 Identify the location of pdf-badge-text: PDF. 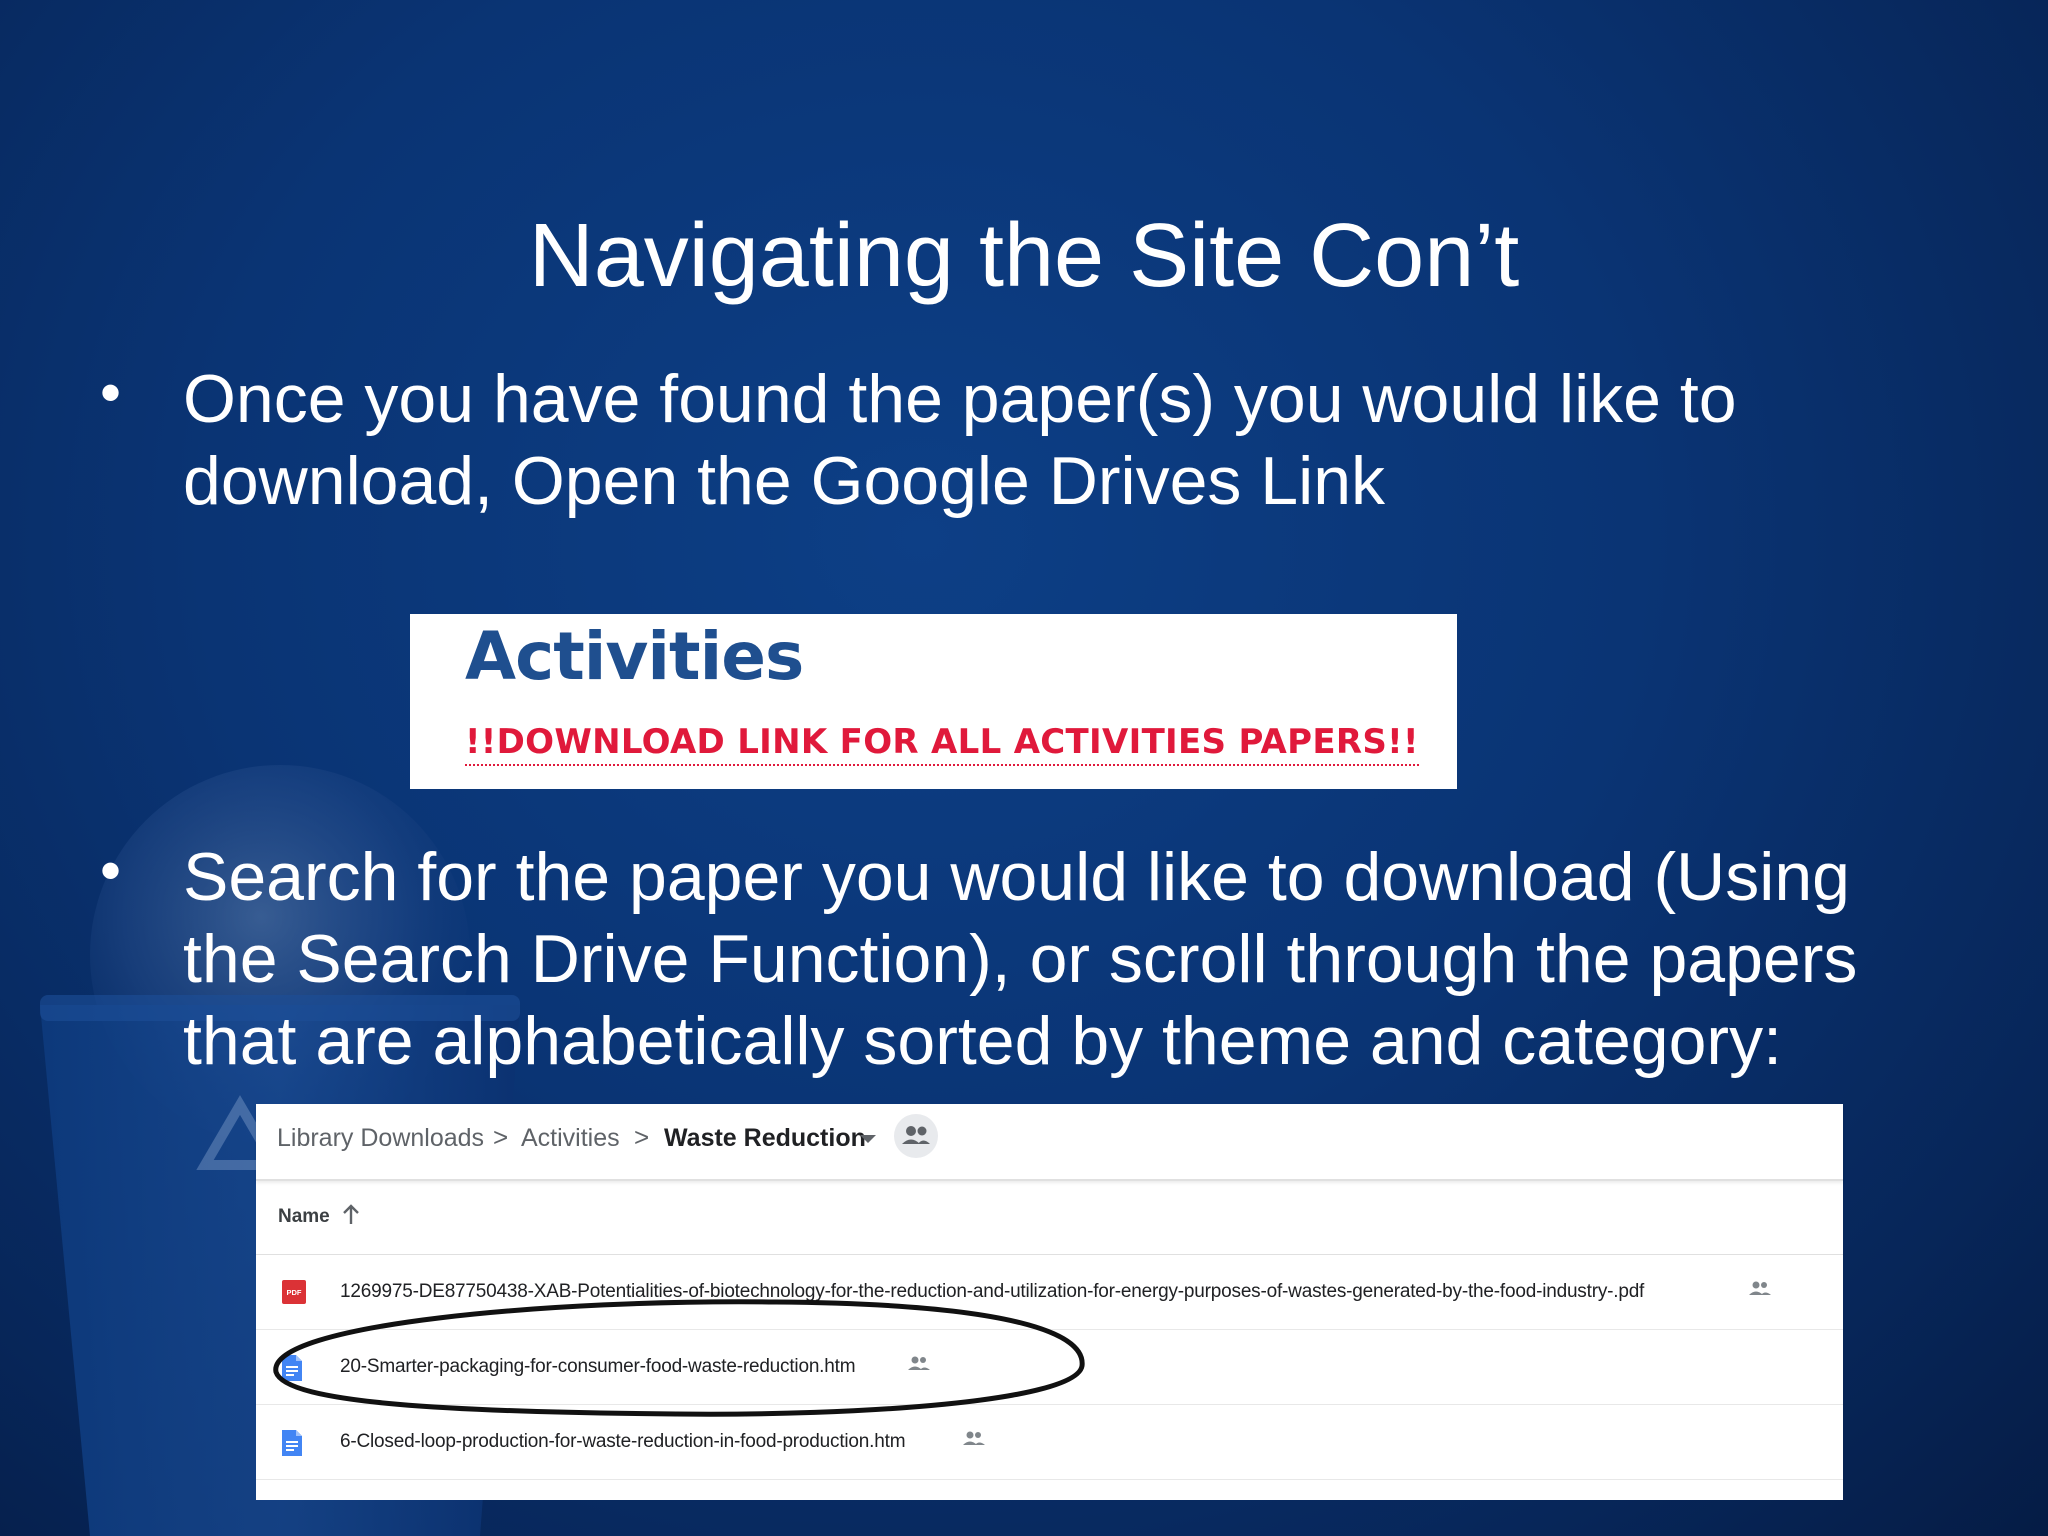
(294, 1292).